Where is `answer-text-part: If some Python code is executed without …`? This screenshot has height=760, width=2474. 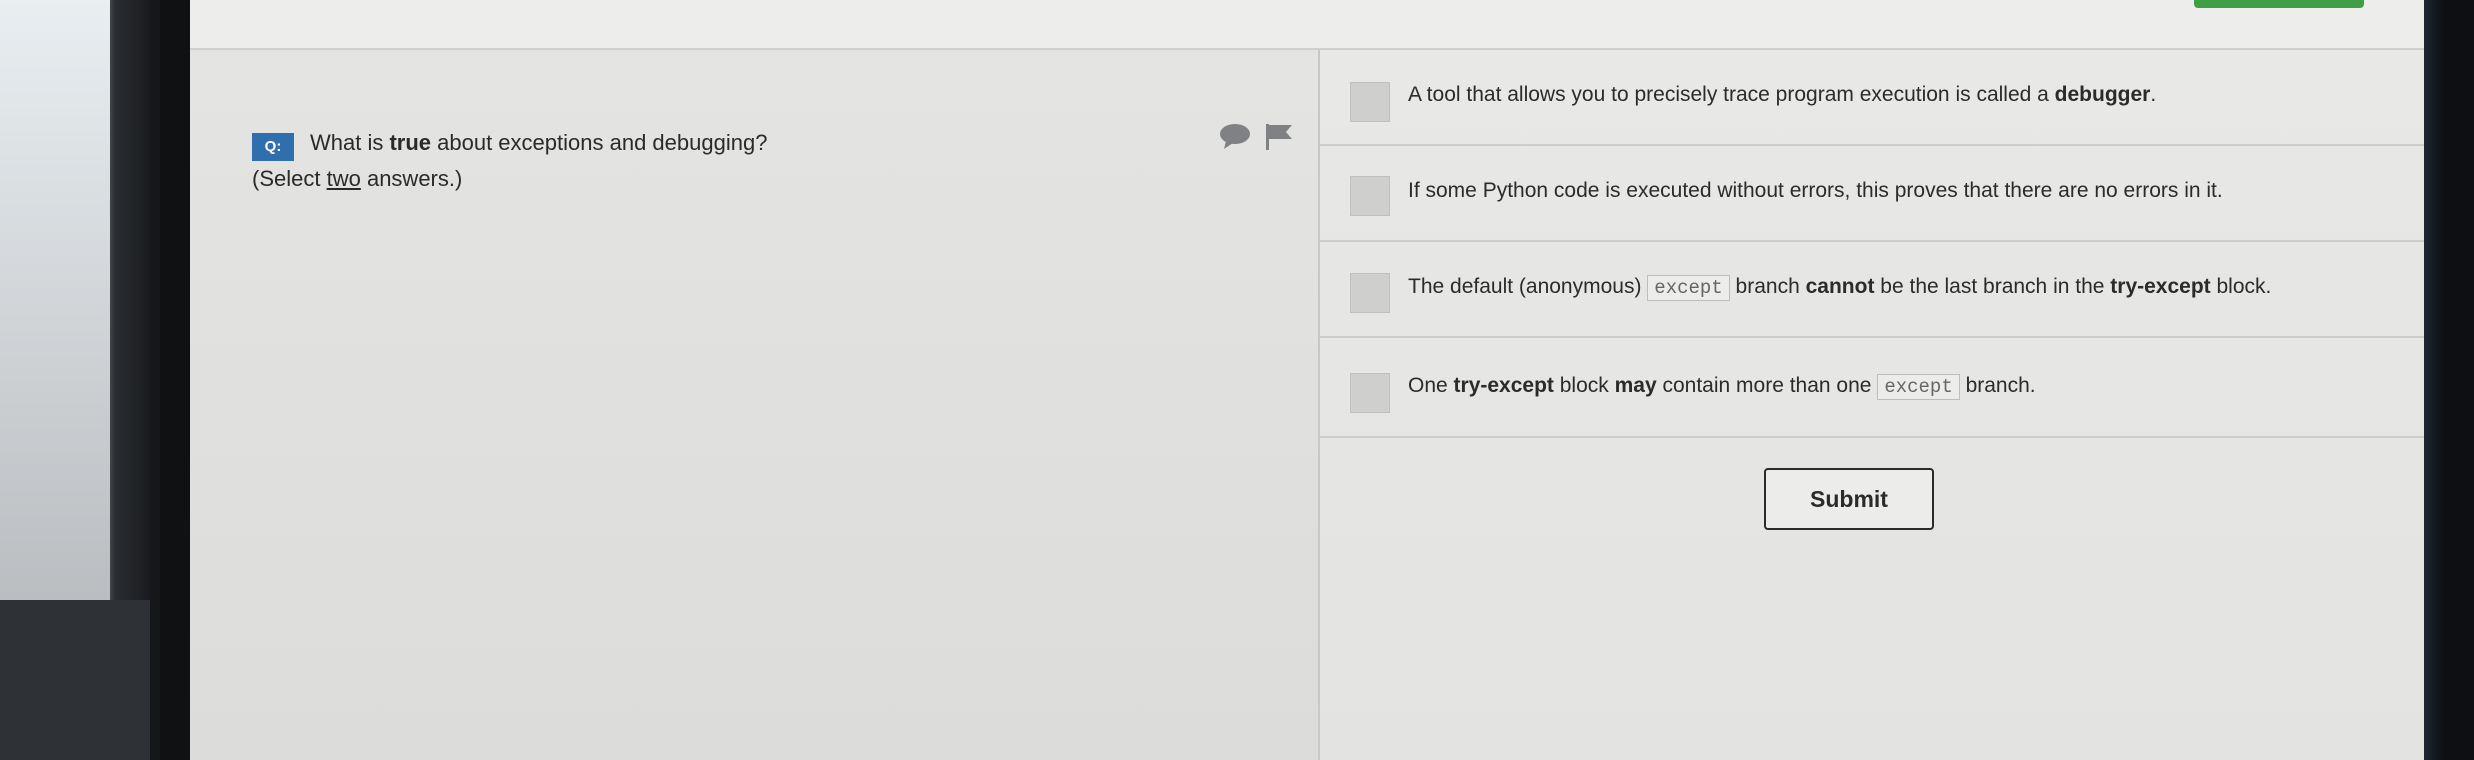 answer-text-part: If some Python code is executed without … is located at coordinates (1815, 190).